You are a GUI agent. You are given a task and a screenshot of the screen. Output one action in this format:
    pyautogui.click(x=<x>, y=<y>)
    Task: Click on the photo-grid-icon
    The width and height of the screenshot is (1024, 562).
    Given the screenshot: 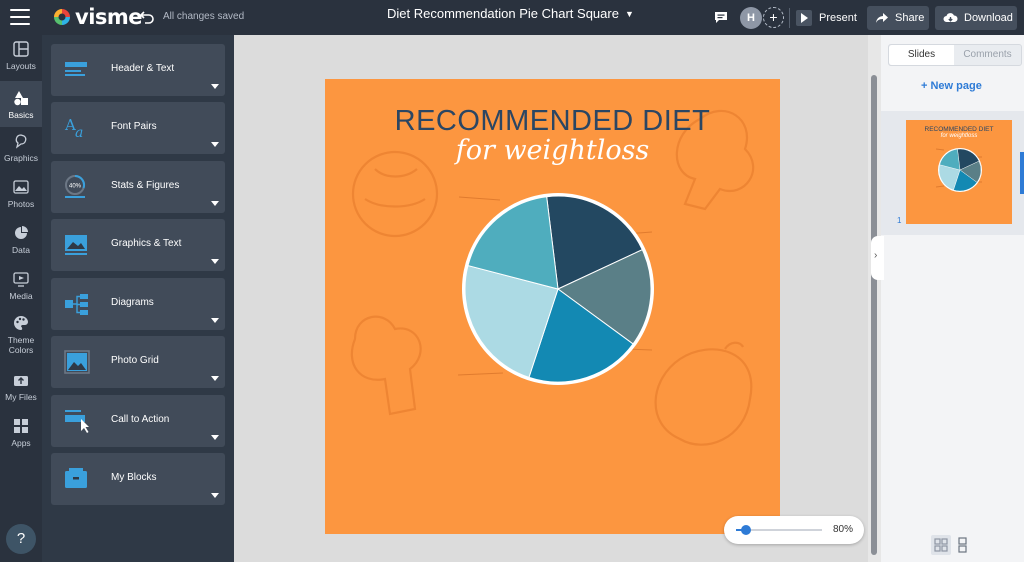 What is the action you would take?
    pyautogui.click(x=77, y=362)
    